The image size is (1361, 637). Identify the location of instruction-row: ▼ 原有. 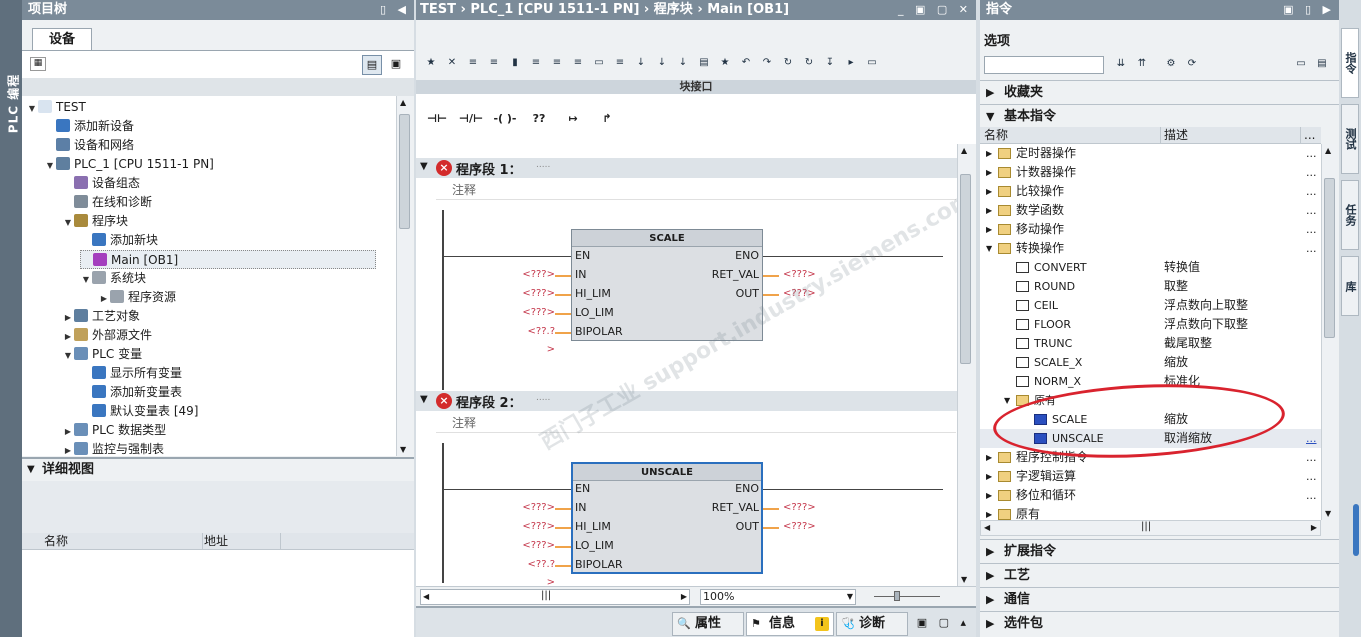
(1150, 400).